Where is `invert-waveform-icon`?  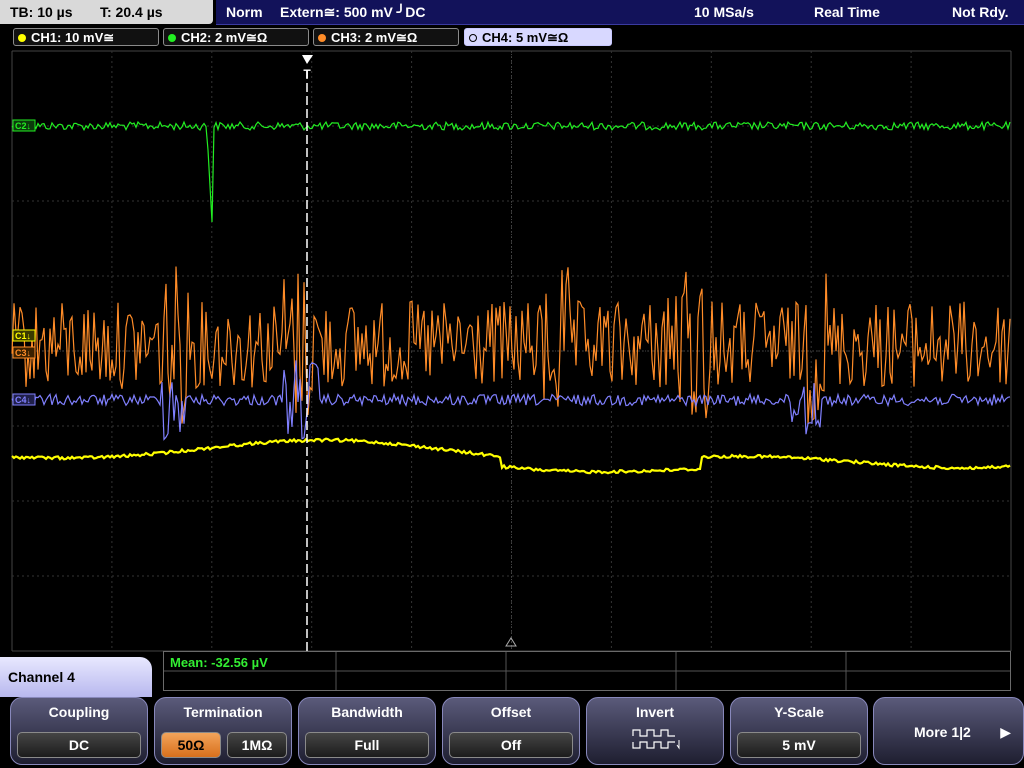 invert-waveform-icon is located at coordinates (656, 739).